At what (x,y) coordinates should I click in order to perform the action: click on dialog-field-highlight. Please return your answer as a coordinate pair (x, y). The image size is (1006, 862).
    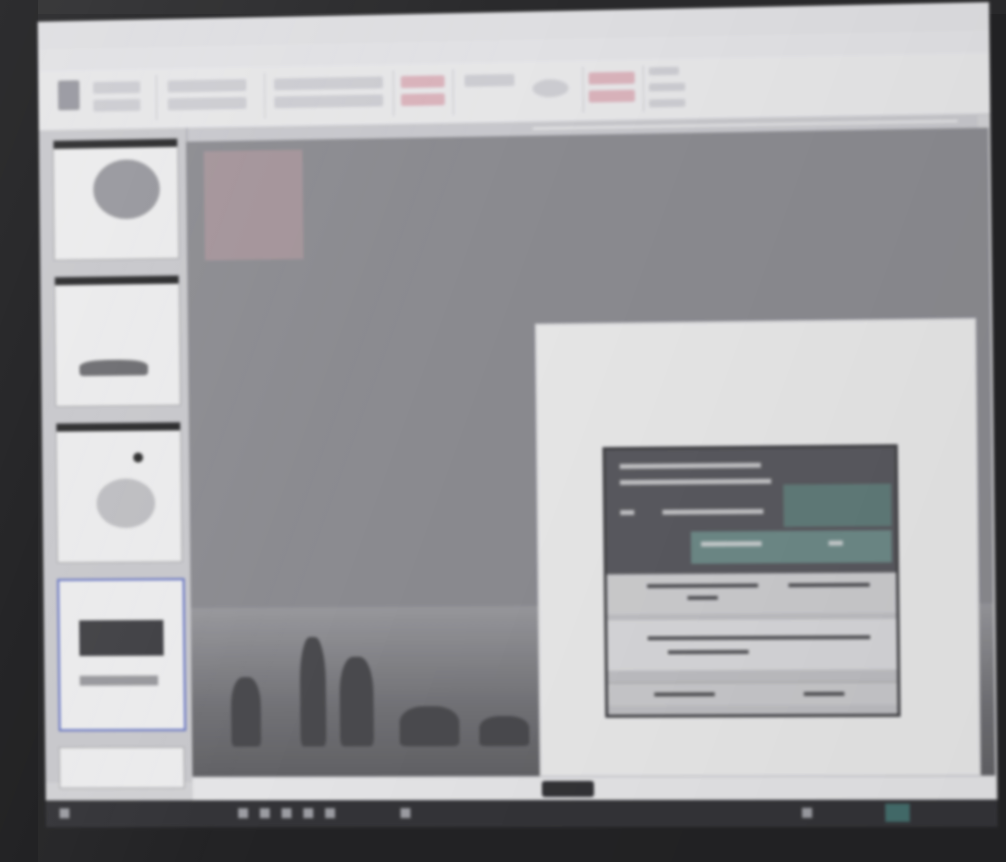
    Looking at the image, I should click on (837, 505).